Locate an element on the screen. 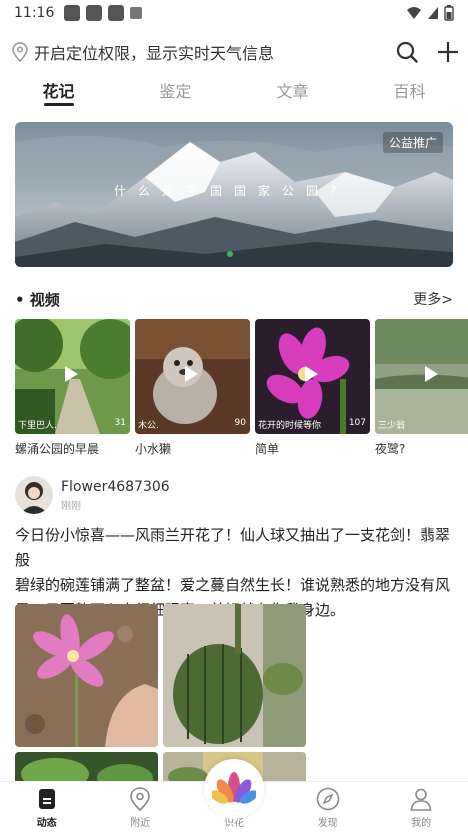  cactus-photo is located at coordinates (234, 675).